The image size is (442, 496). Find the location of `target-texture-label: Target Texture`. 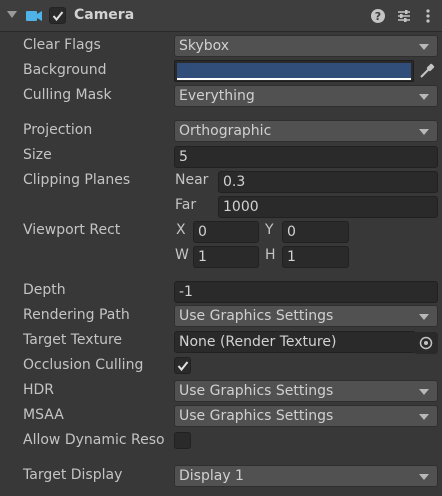

target-texture-label: Target Texture is located at coordinates (73, 340).